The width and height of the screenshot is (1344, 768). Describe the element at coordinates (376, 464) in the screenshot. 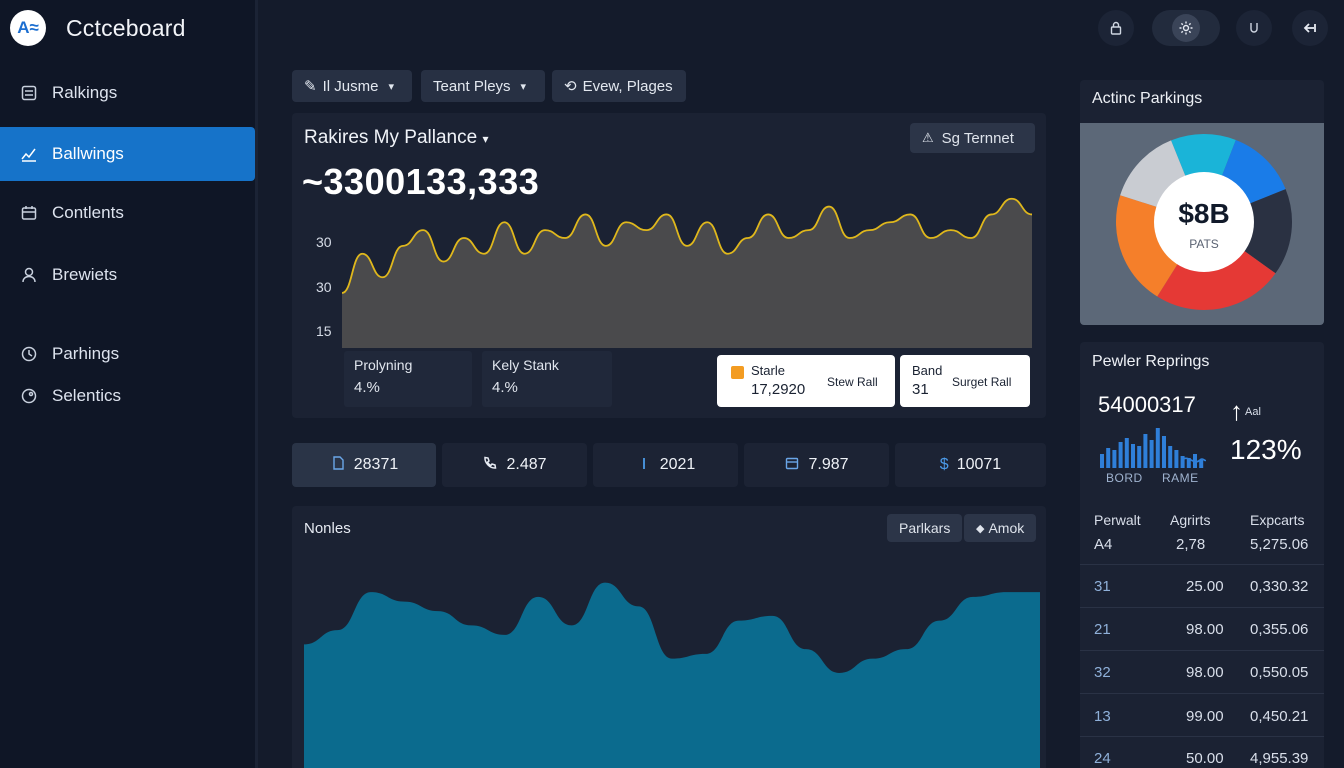

I see `kpi-value: 28371` at that location.